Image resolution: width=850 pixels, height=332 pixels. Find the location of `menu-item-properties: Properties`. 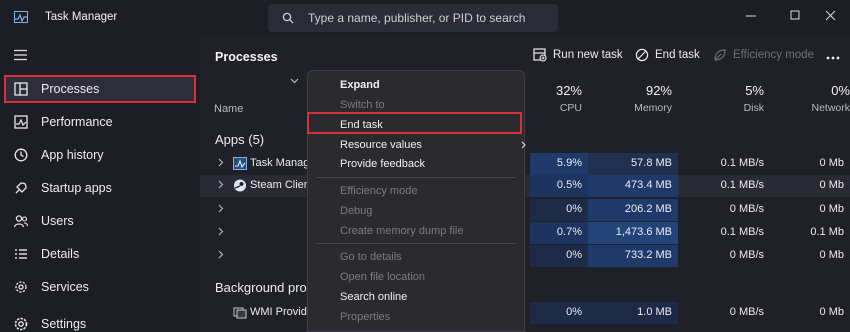

menu-item-properties: Properties is located at coordinates (365, 317).